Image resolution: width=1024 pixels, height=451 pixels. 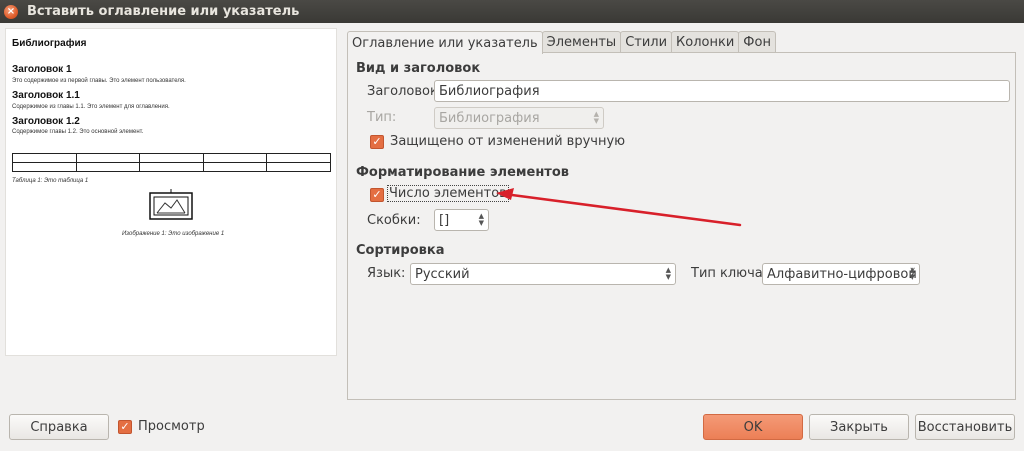 What do you see at coordinates (418, 68) in the screenshot?
I see `section-type-title: Вид и заголовок` at bounding box center [418, 68].